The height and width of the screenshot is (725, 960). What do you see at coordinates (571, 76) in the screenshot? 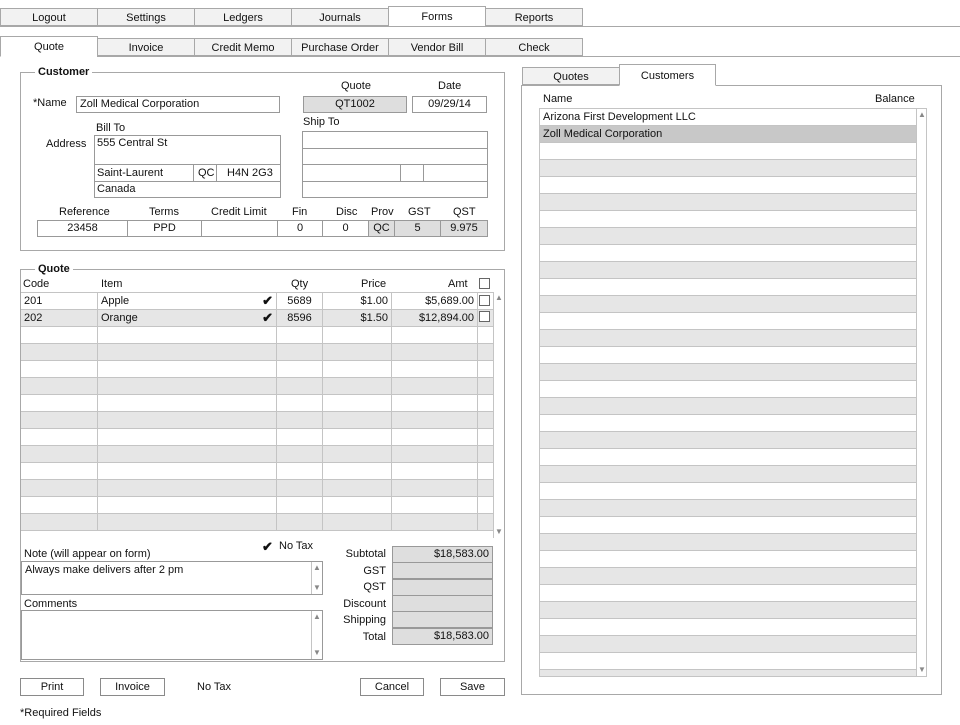
I see `tab-quotes-list: Quotes` at bounding box center [571, 76].